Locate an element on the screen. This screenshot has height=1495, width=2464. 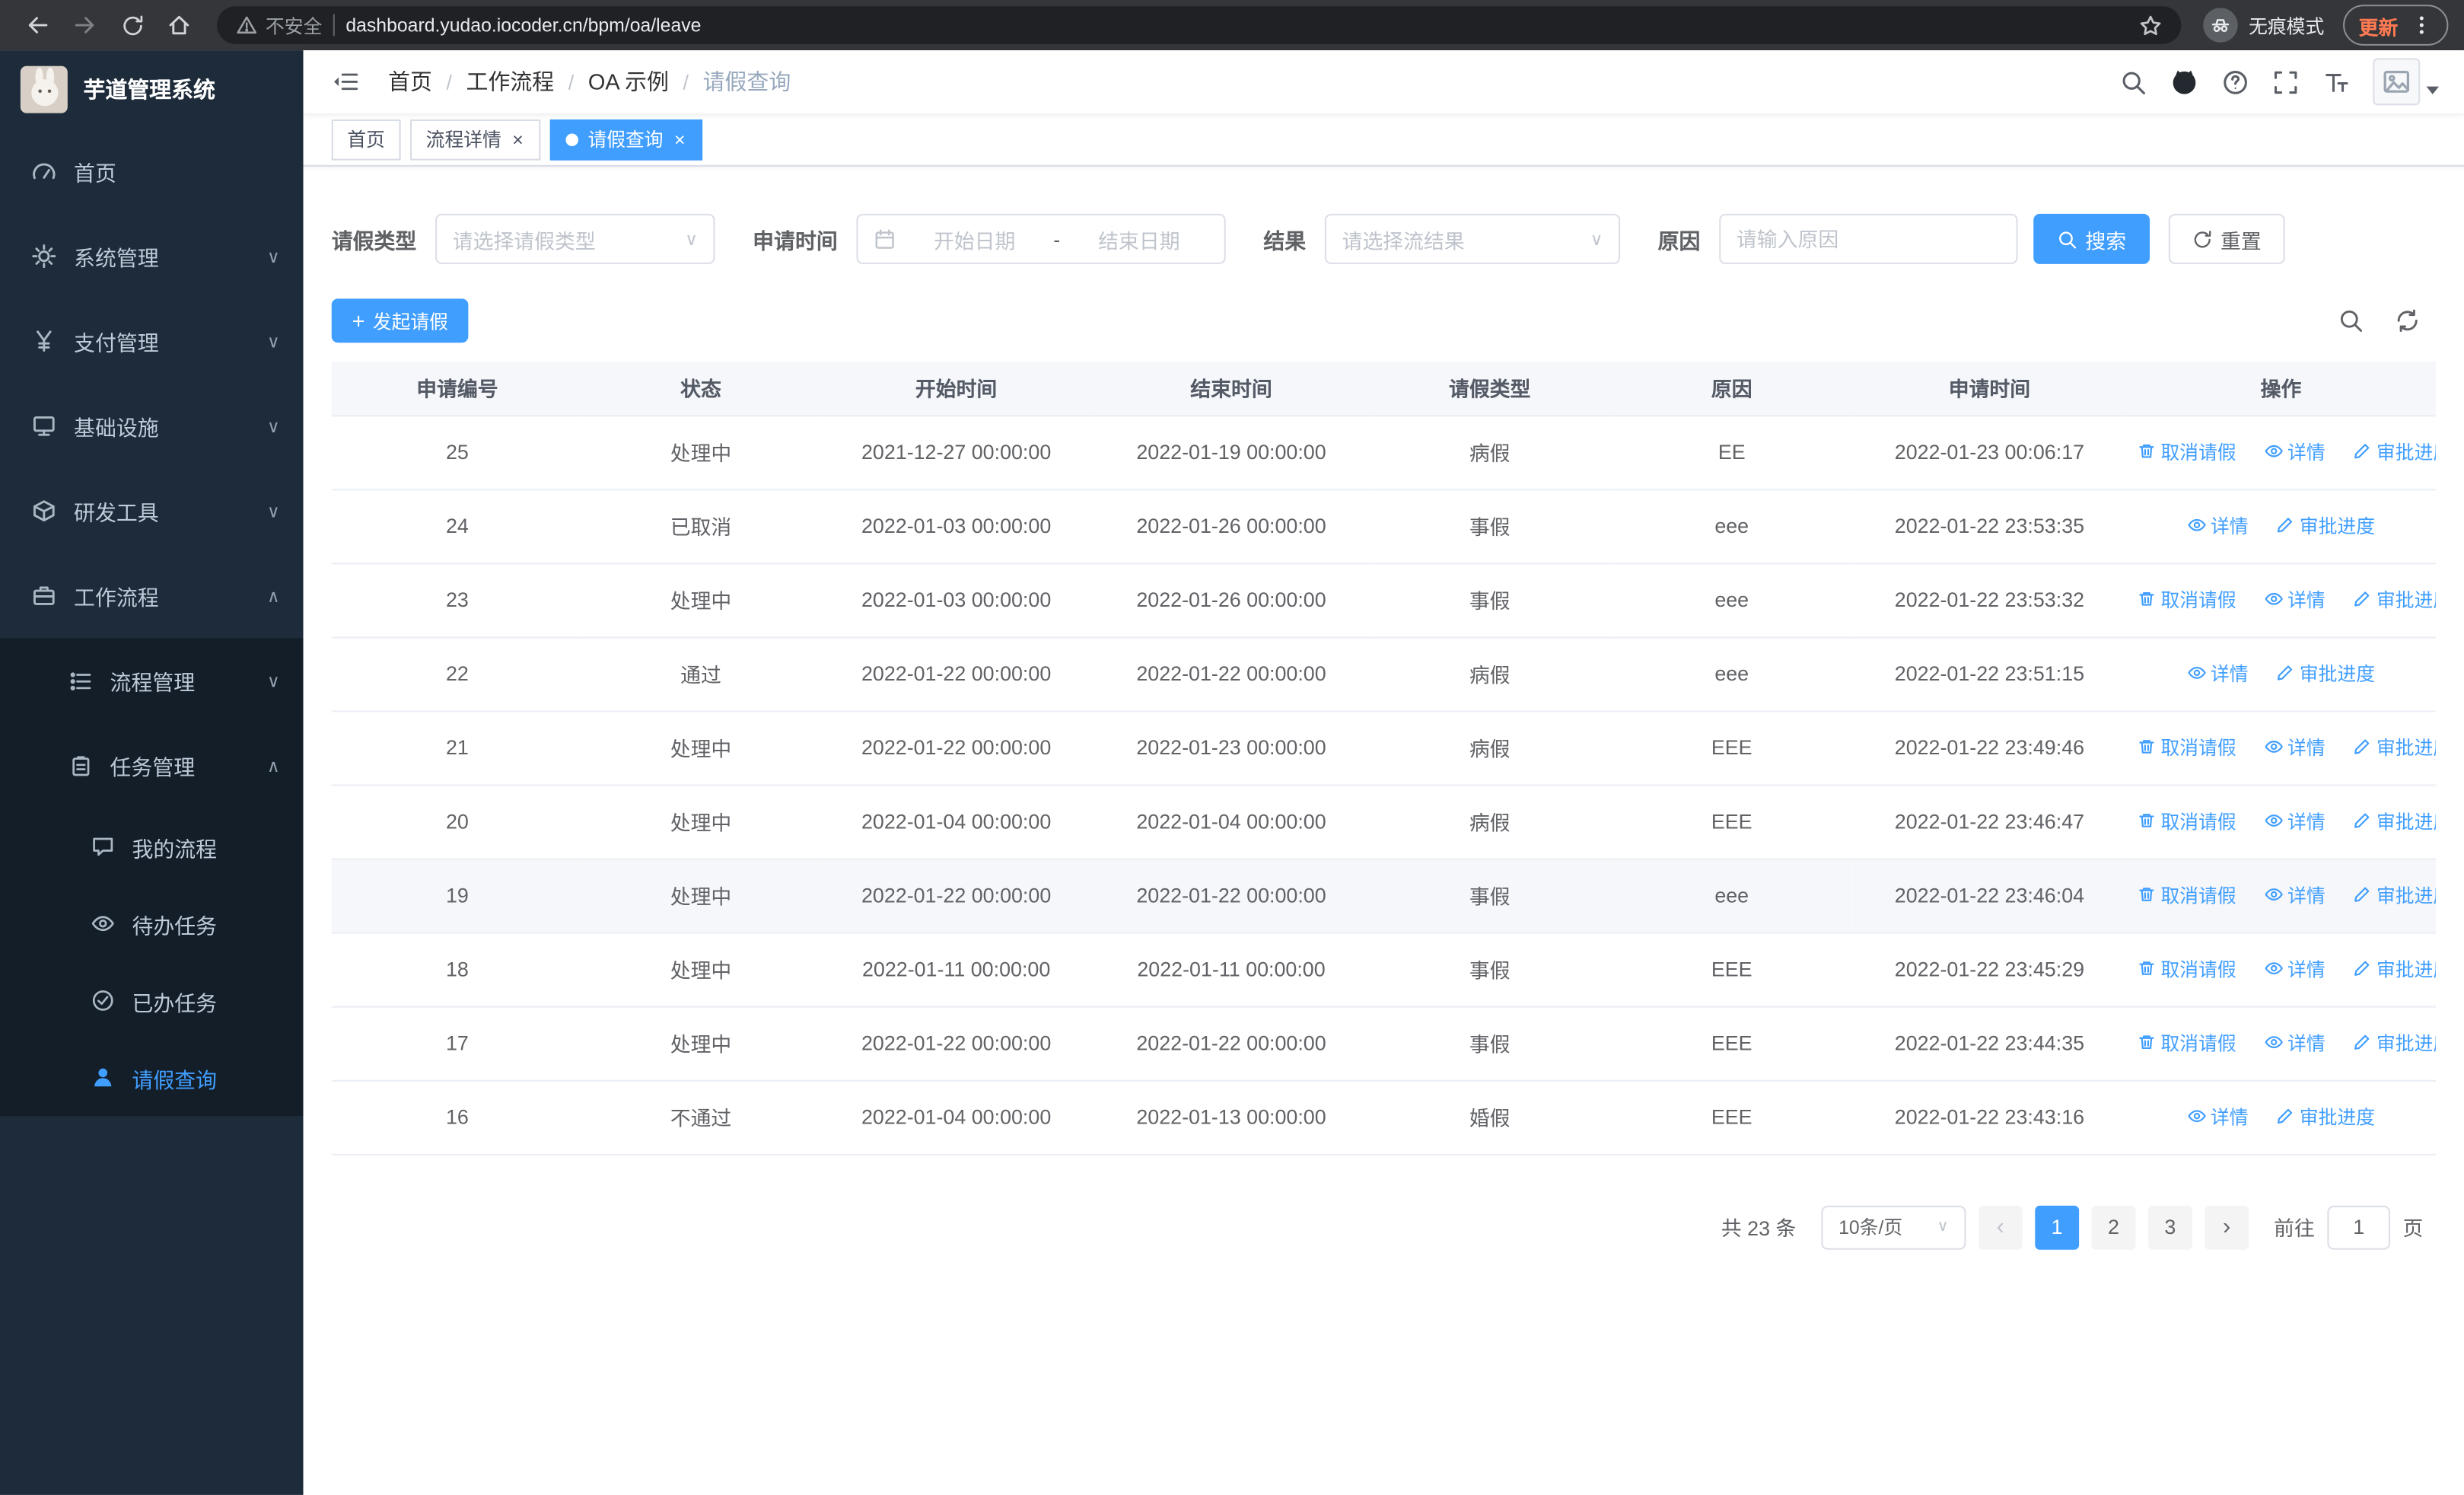
sidebar-item-workflow: 工作流程 ∧ is located at coordinates (152, 596).